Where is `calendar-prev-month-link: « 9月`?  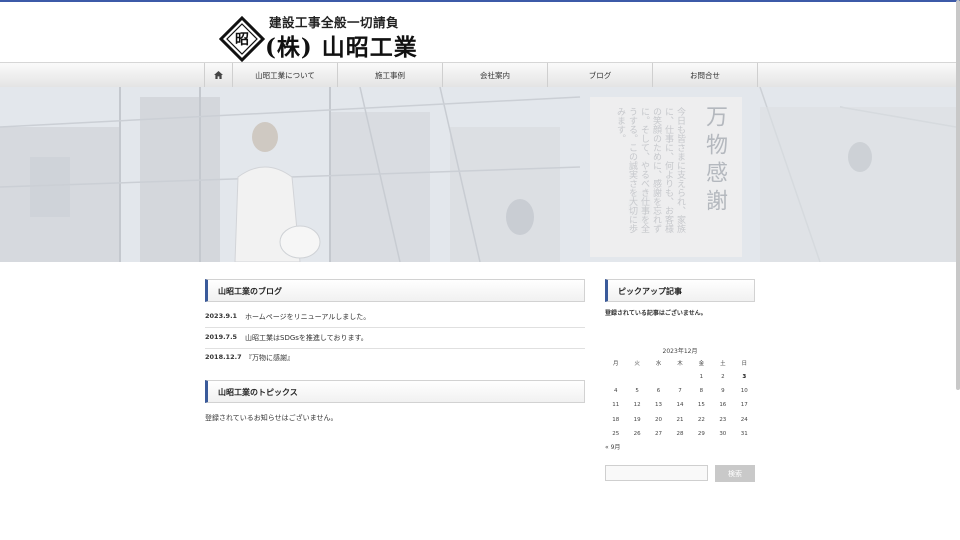
calendar-prev-month-link: « 9月 is located at coordinates (612, 446).